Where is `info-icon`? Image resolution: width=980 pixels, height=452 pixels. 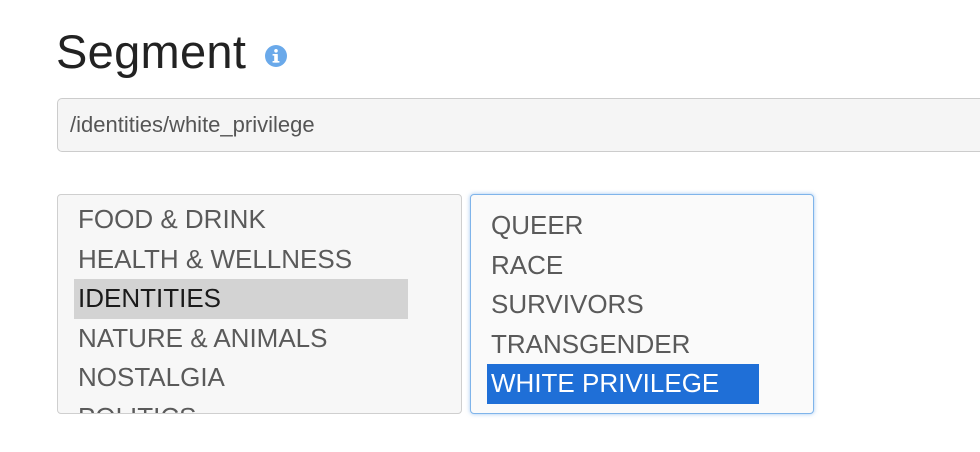 info-icon is located at coordinates (276, 56).